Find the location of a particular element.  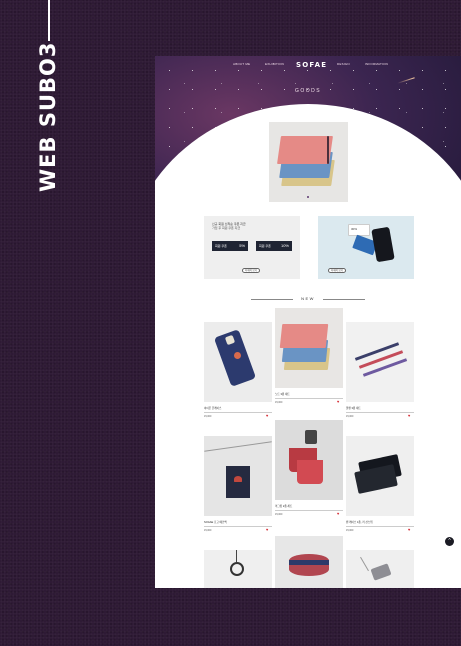

event-card: 30% is located at coordinates (359, 230).